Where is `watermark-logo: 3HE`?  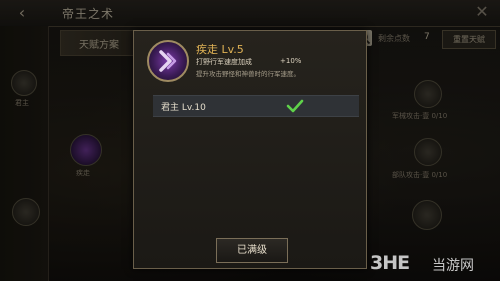 watermark-logo: 3HE is located at coordinates (390, 263).